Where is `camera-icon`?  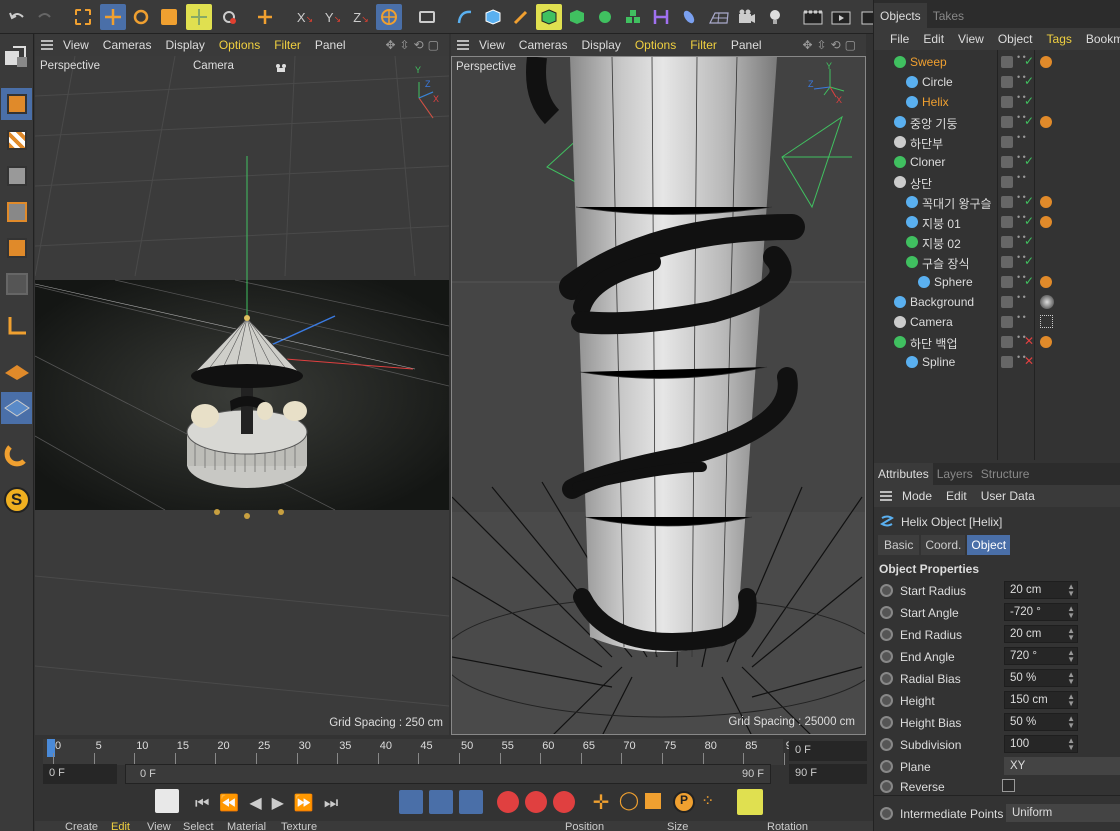 camera-icon is located at coordinates (281, 67).